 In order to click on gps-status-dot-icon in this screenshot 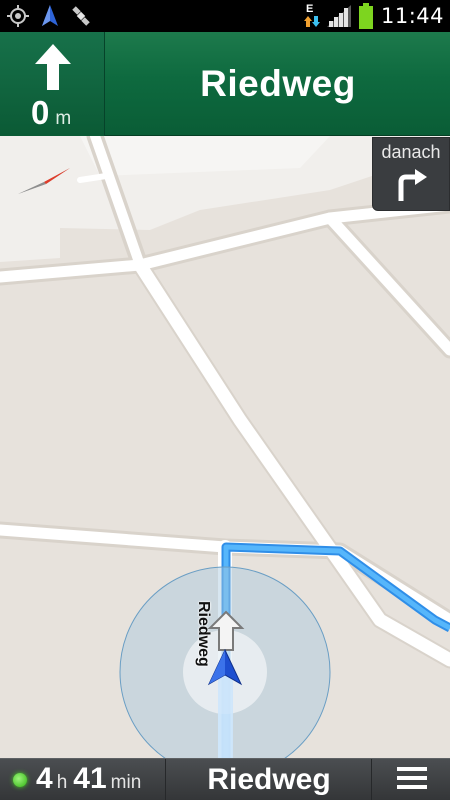, I will do `click(20, 780)`.